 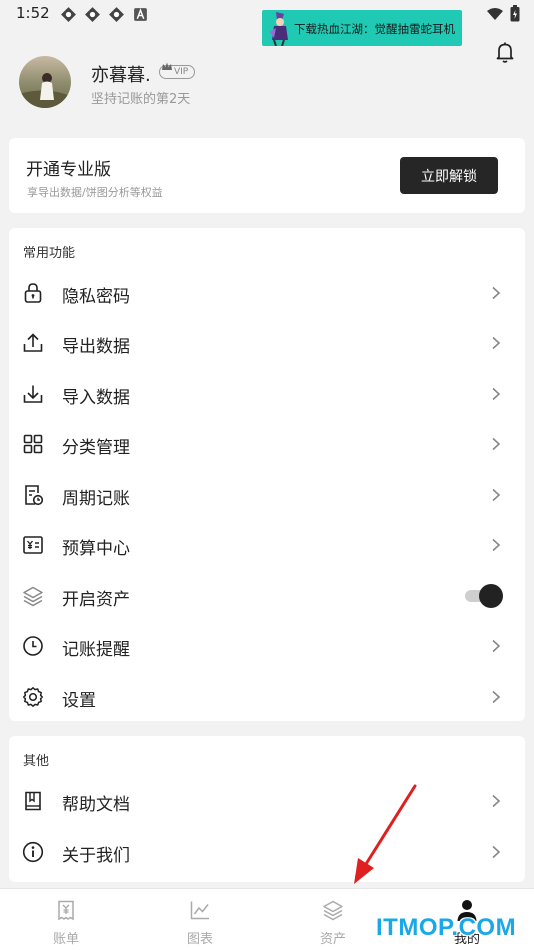 I want to click on ad-banner: 下载热血江湖：觉醒抽雷蛇耳机, so click(x=362, y=28).